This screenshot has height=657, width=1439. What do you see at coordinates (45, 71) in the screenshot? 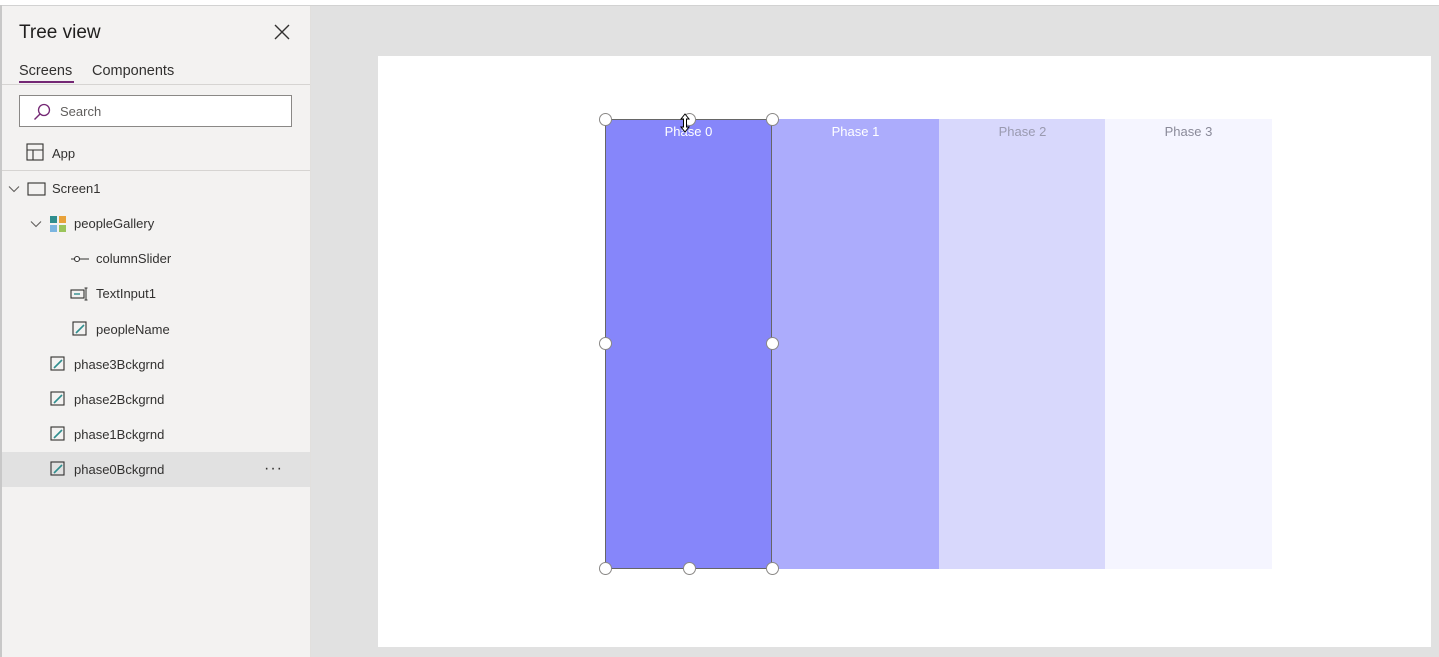
I see `tab-screens: Screens` at bounding box center [45, 71].